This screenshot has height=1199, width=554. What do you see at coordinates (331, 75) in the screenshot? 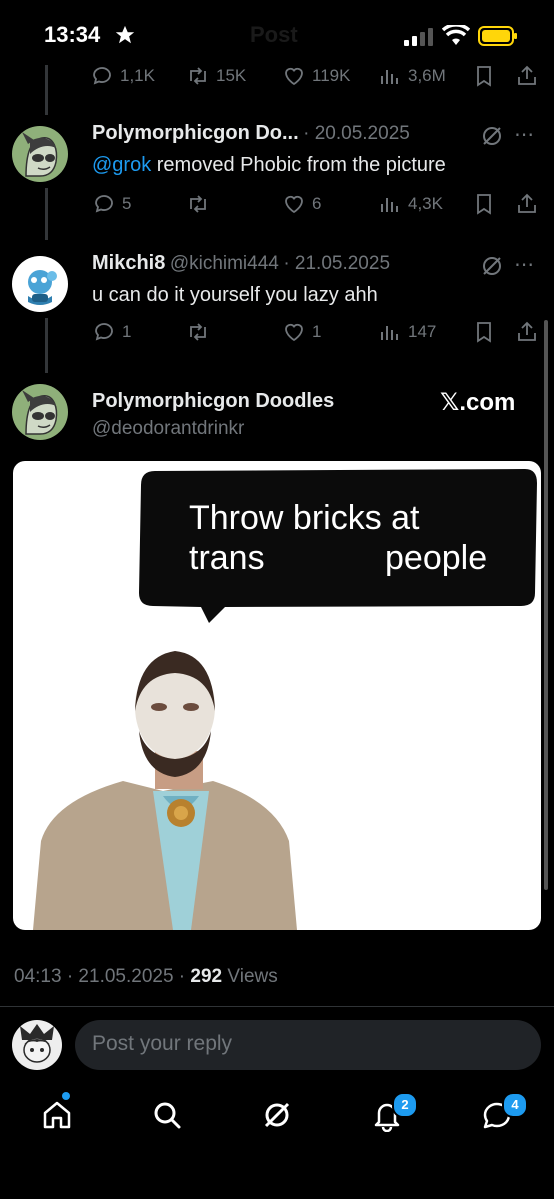
I see `like-count: 119K` at bounding box center [331, 75].